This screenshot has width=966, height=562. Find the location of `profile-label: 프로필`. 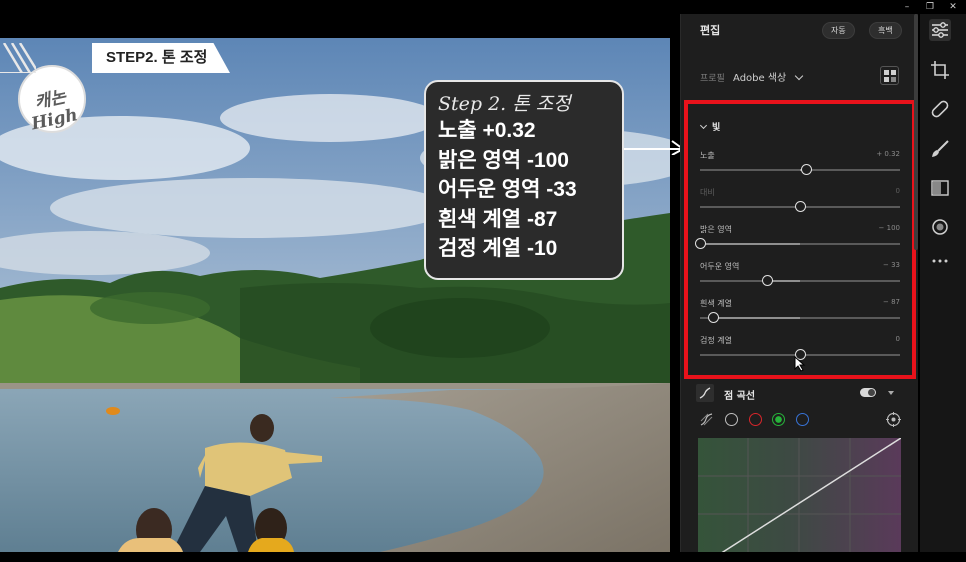

profile-label: 프로필 is located at coordinates (712, 79).